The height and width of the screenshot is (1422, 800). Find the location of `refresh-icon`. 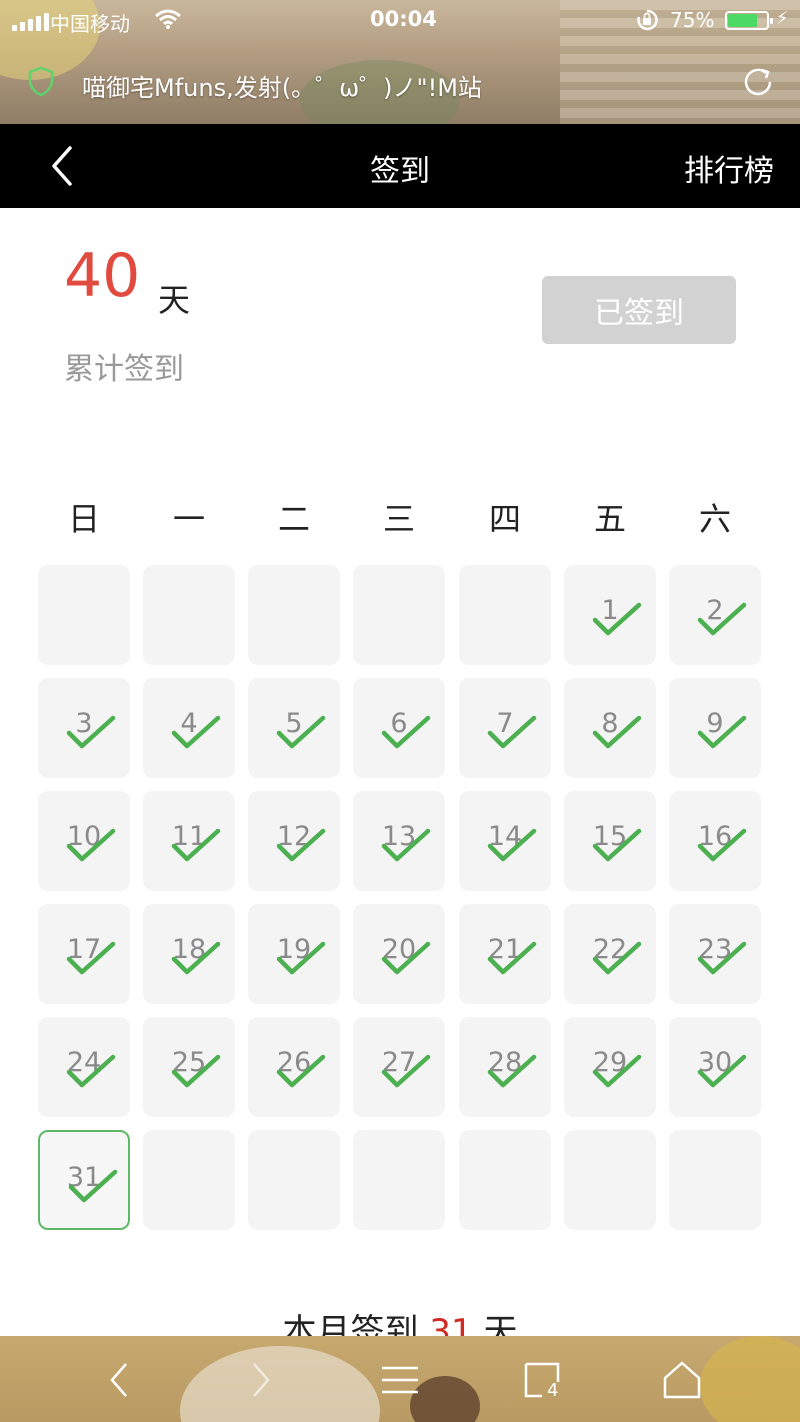

refresh-icon is located at coordinates (758, 82).